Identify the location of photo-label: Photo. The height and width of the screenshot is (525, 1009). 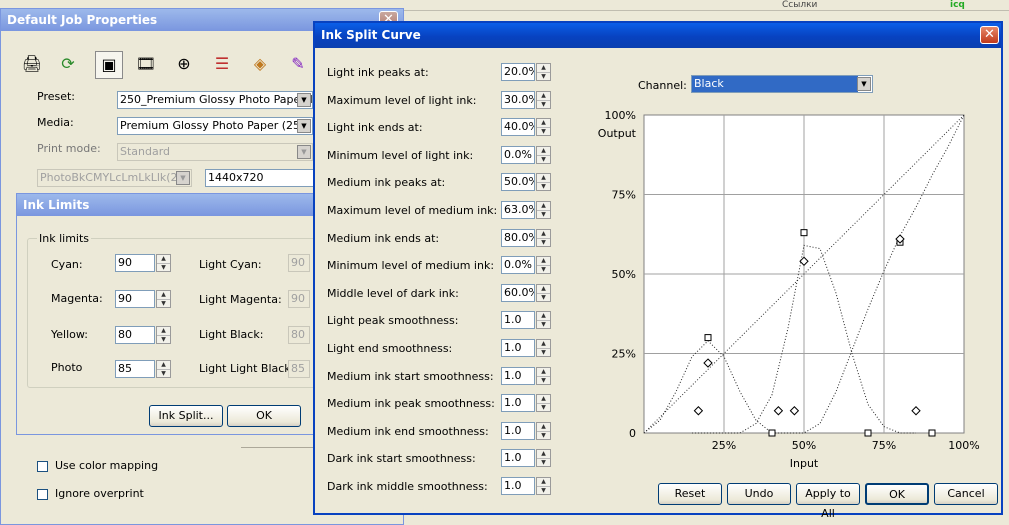
(67, 367).